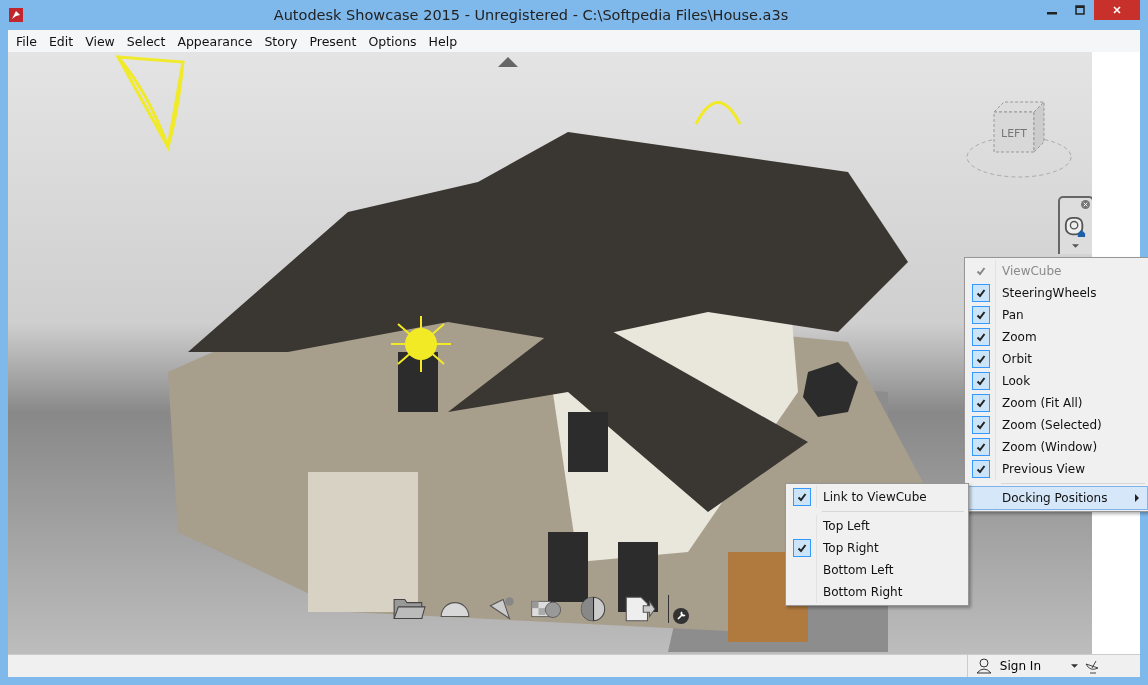 The image size is (1148, 685). Describe the element at coordinates (877, 570) in the screenshot. I see `menu-item: Bottom Left` at that location.